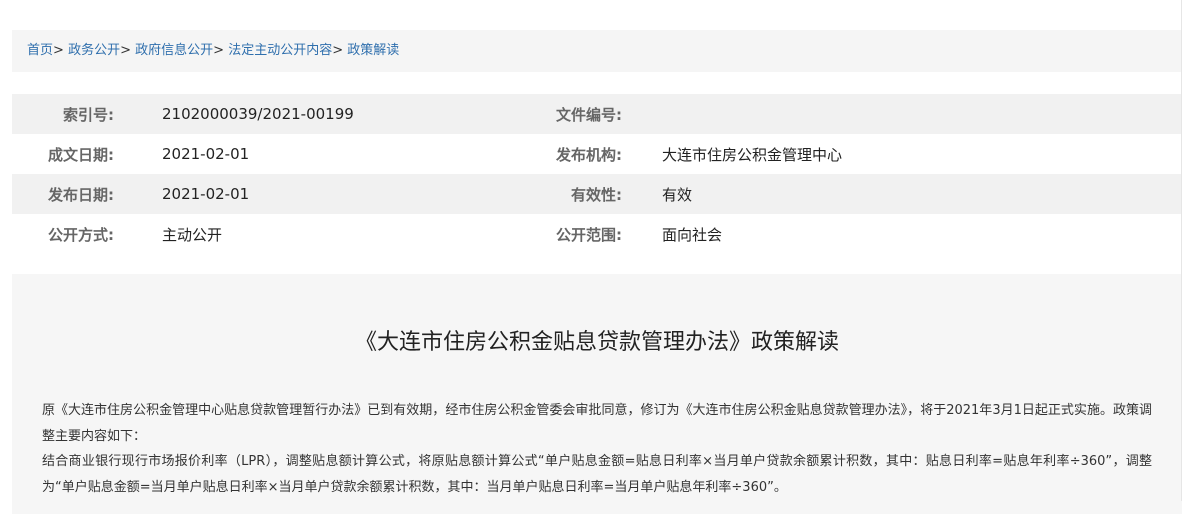 The height and width of the screenshot is (514, 1198). I want to click on document-number-value, so click(922, 114).